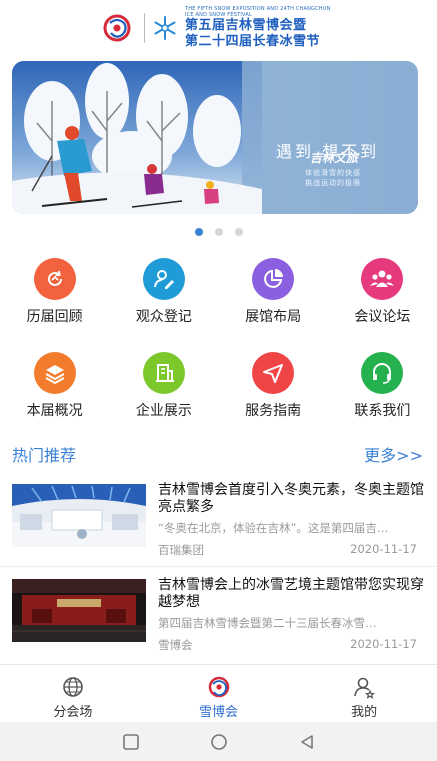 This screenshot has width=437, height=761. What do you see at coordinates (291, 593) in the screenshot?
I see `news-title: 吉林雪博会上的冰雪艺境主题馆带您实现穿越梦想` at bounding box center [291, 593].